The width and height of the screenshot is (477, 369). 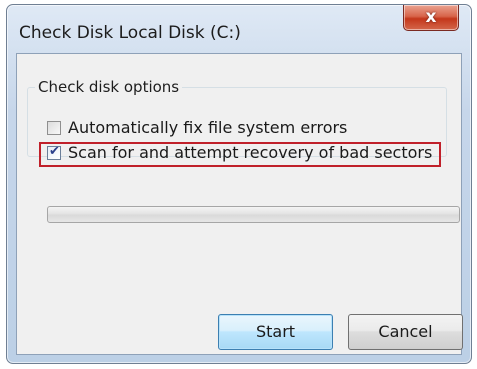 I want to click on close-icon: x, so click(x=431, y=17).